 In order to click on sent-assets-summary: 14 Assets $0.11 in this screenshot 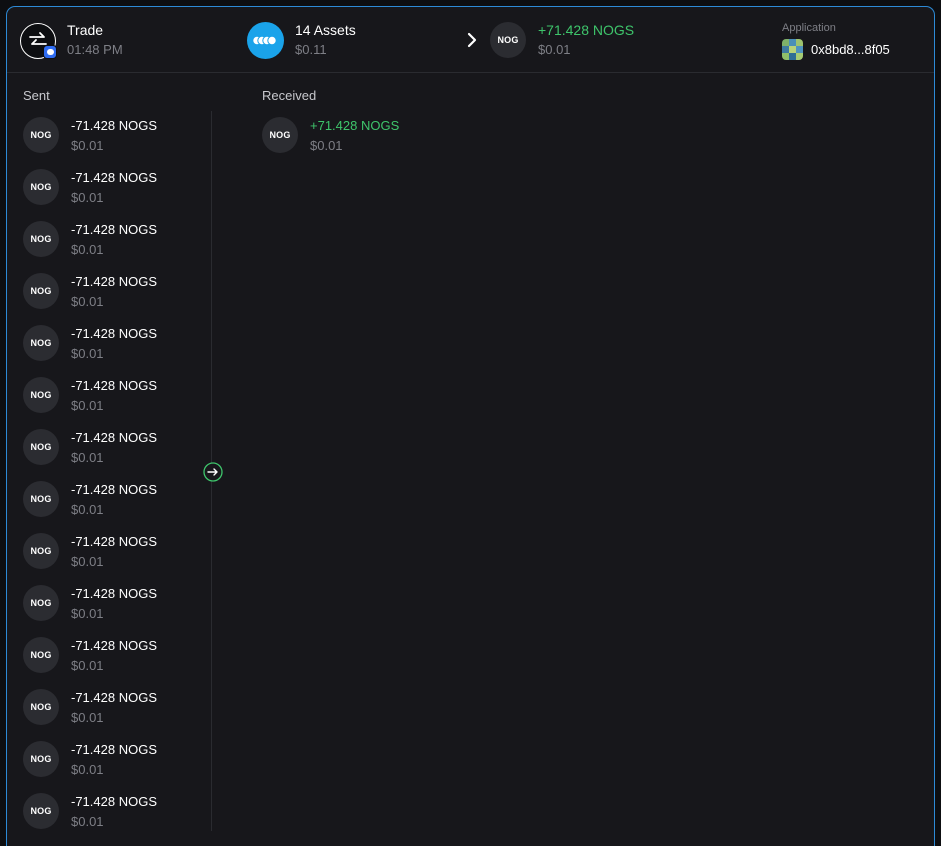, I will do `click(325, 55)`.